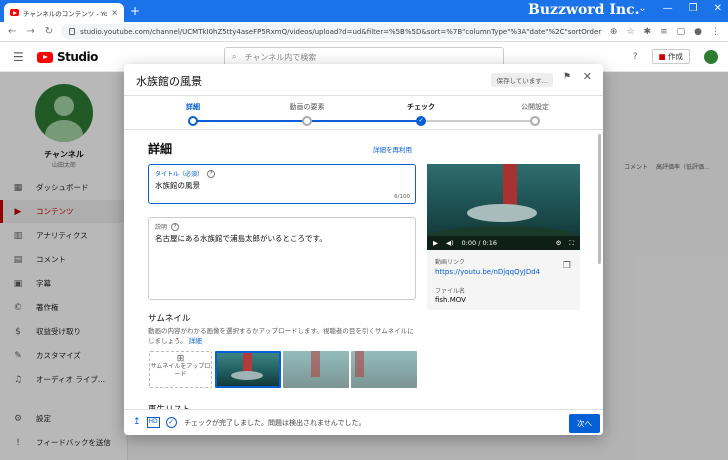  What do you see at coordinates (282, 173) in the screenshot?
I see `title-field-label-row: タイトル（必須） ?` at bounding box center [282, 173].